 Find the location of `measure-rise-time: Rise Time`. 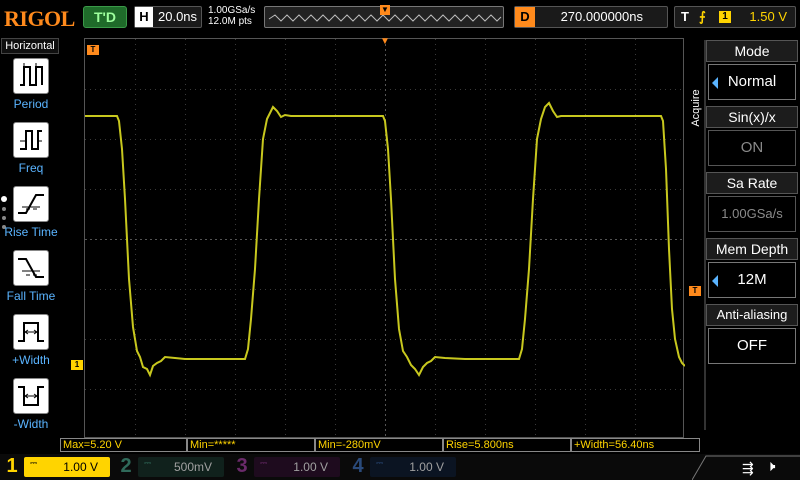

measure-rise-time: Rise Time is located at coordinates (31, 217).